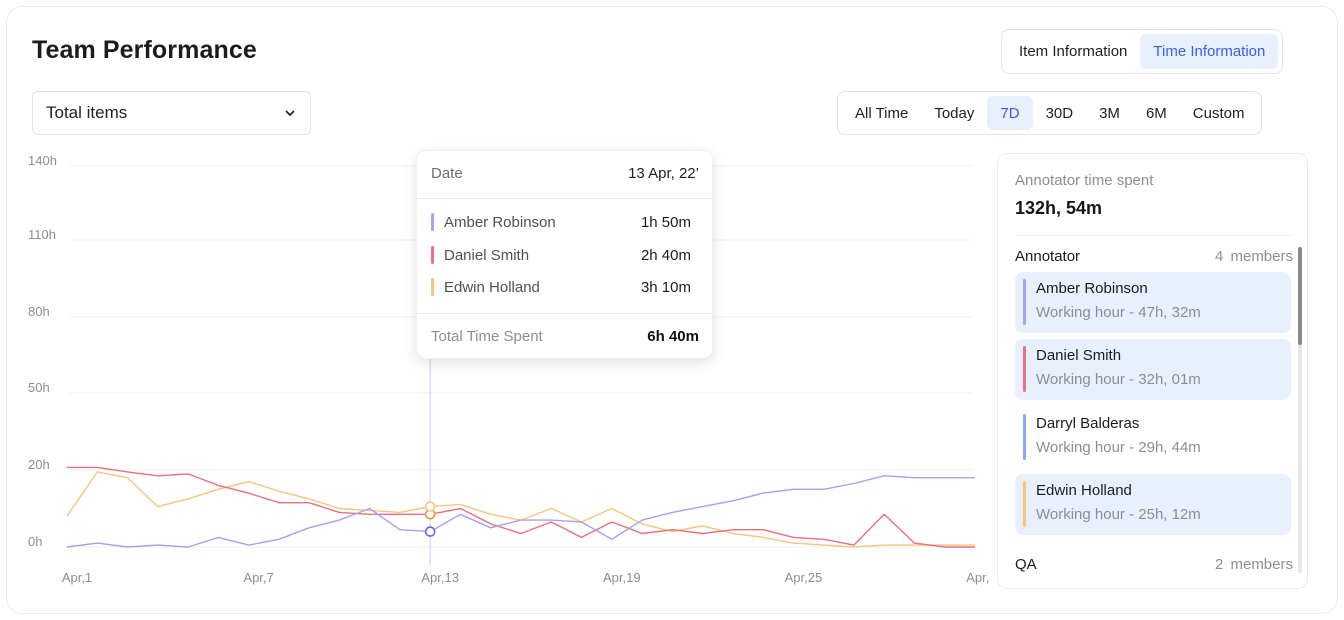 The width and height of the screenshot is (1344, 620). I want to click on tooltip-series-name: Daniel Smith, so click(487, 255).